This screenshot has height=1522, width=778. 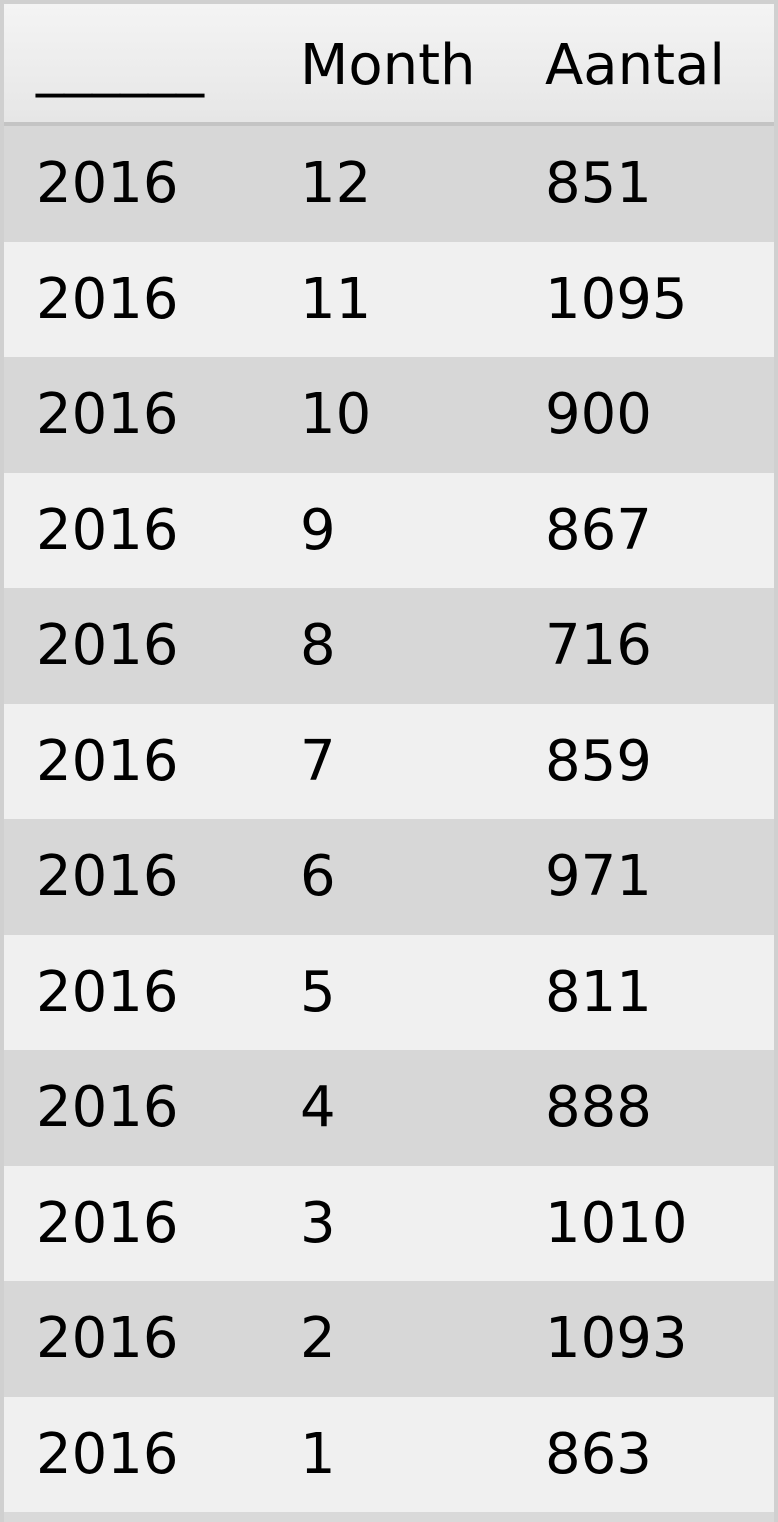 I want to click on header-cell-year: ______, so click(x=120, y=66).